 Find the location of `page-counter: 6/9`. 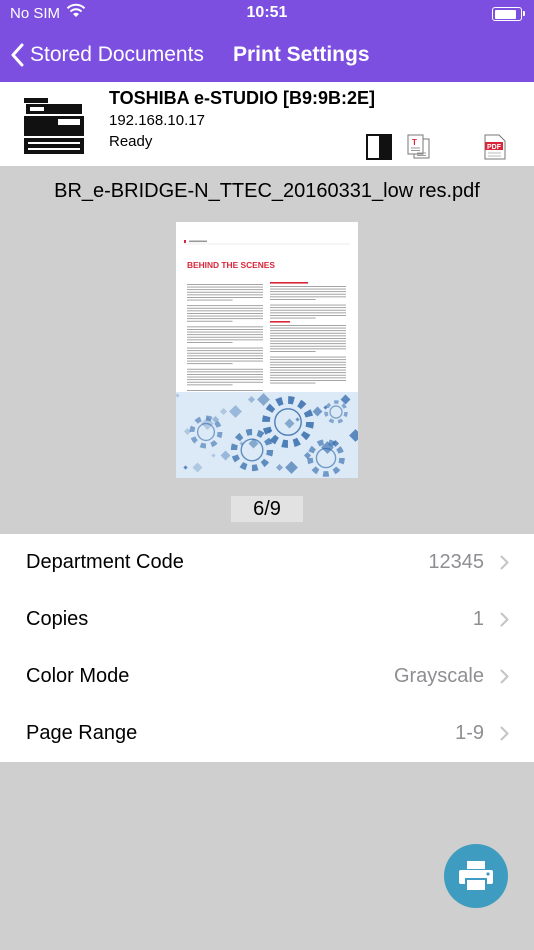

page-counter: 6/9 is located at coordinates (267, 509).